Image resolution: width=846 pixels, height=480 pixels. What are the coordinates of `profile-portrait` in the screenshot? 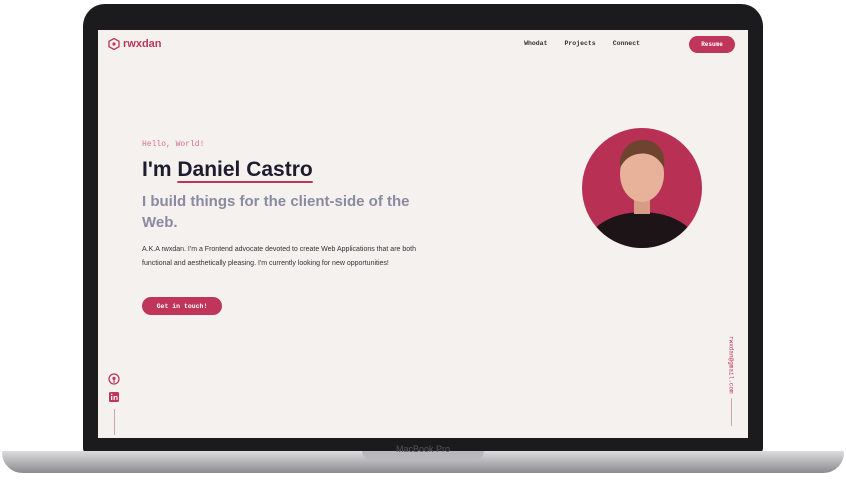 It's located at (642, 193).